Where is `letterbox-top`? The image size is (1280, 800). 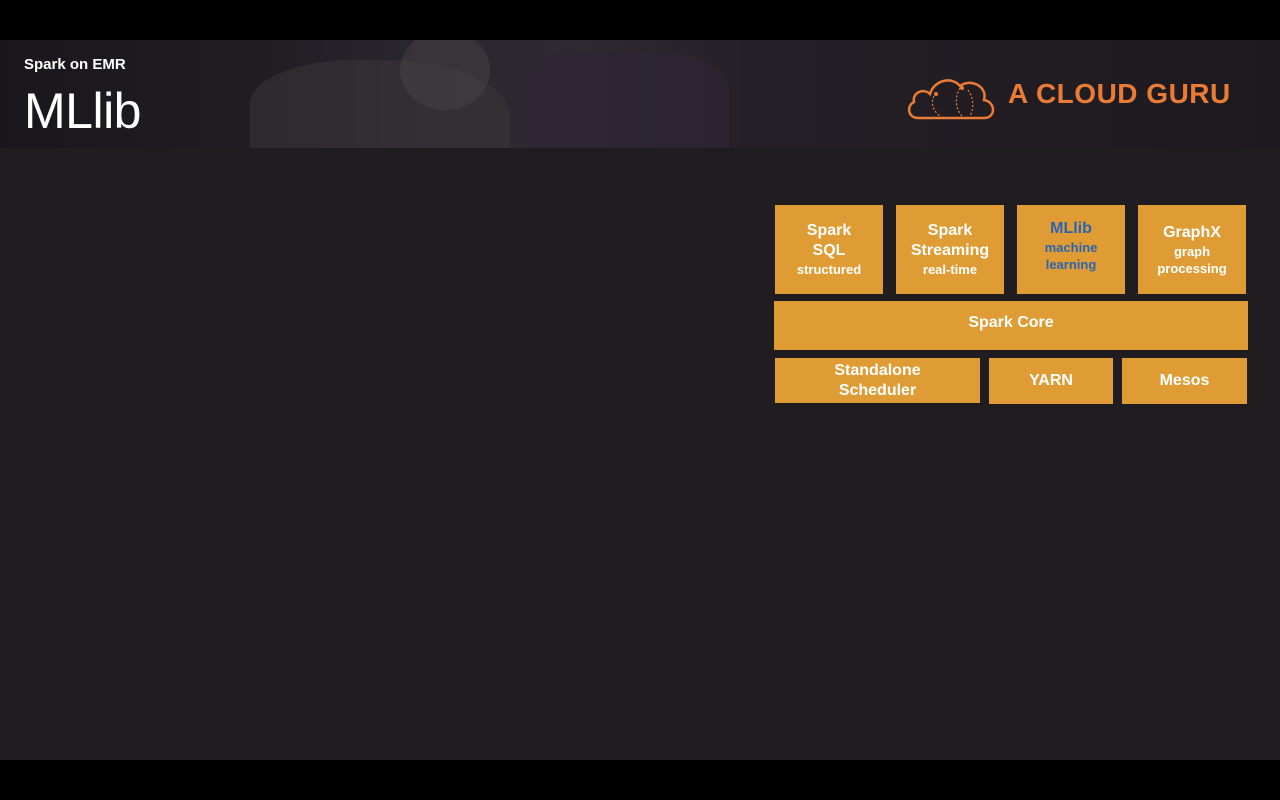 letterbox-top is located at coordinates (640, 20).